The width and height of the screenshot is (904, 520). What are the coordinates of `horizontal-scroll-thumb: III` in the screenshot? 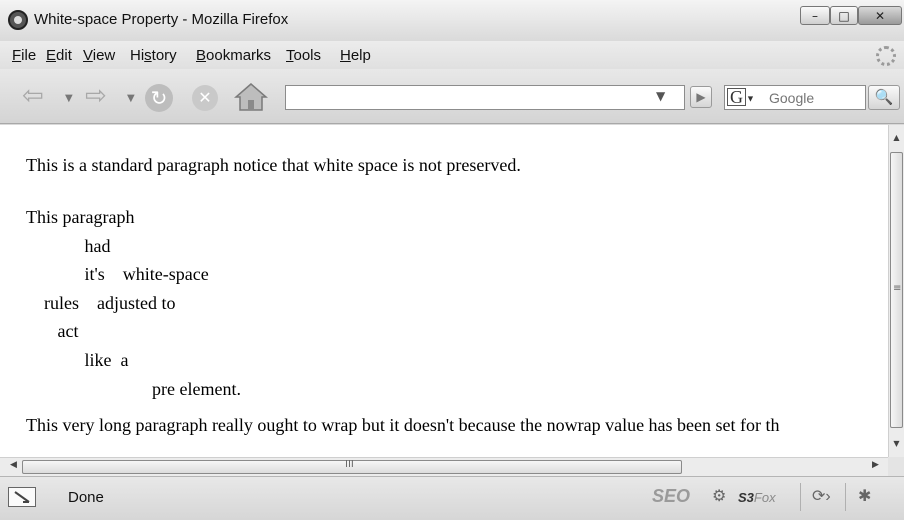 It's located at (352, 466).